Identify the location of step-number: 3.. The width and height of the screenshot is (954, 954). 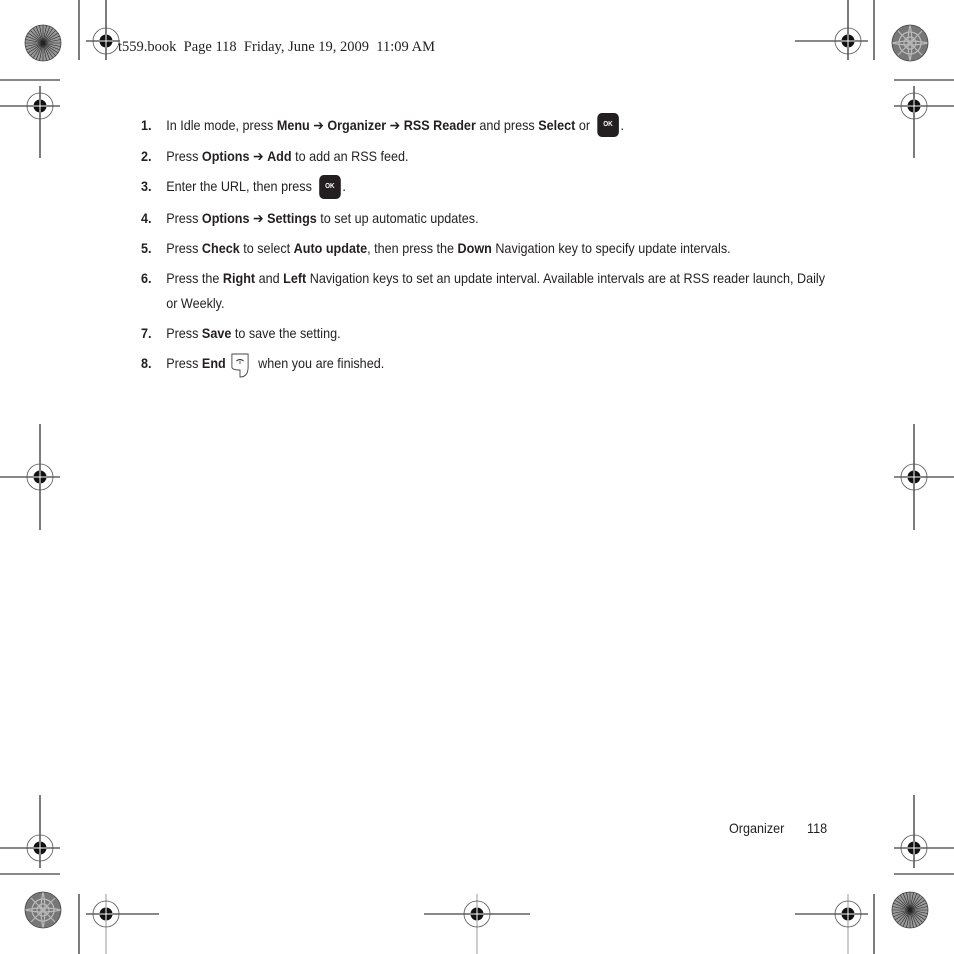
(146, 186).